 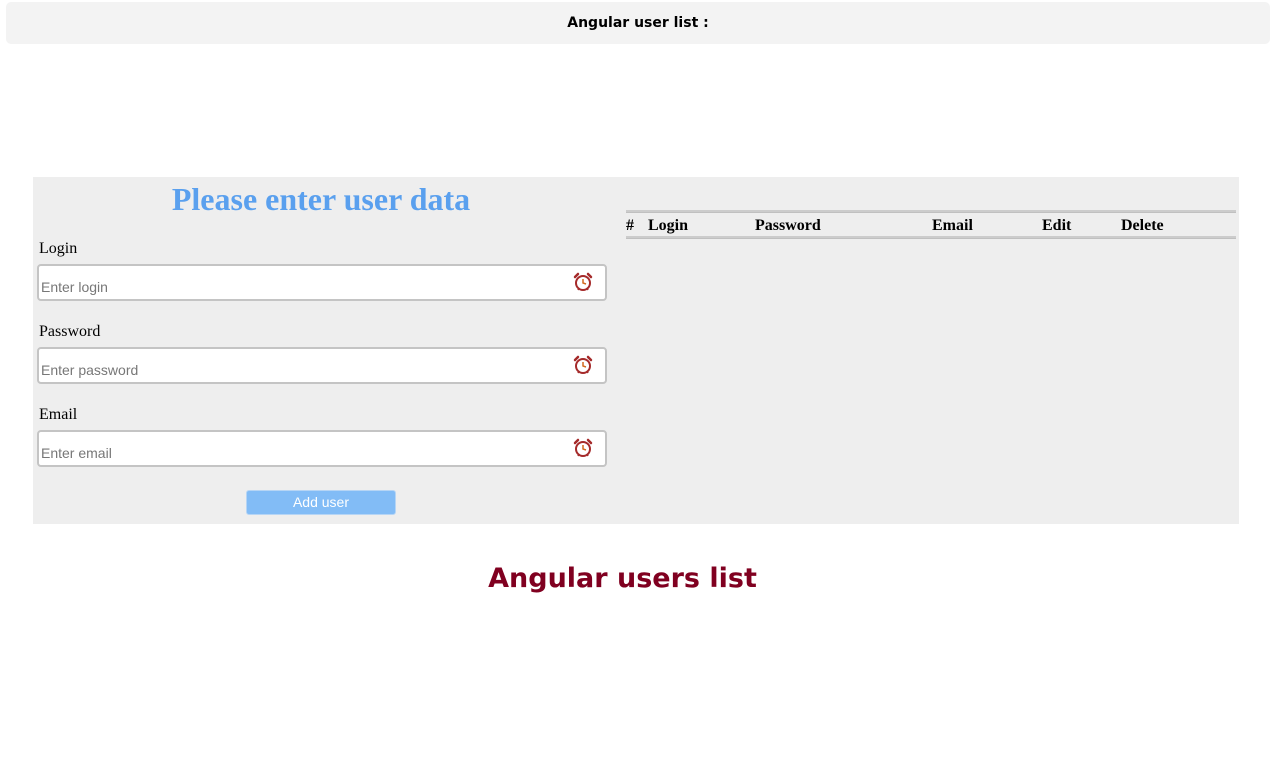 What do you see at coordinates (301, 453) in the screenshot?
I see `email-input` at bounding box center [301, 453].